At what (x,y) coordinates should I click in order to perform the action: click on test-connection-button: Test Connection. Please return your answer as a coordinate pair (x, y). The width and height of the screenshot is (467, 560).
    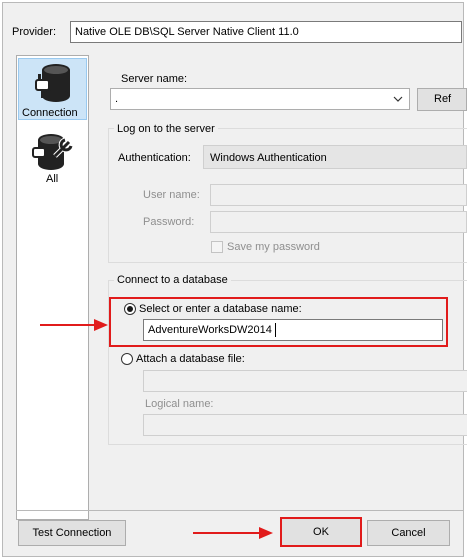
    Looking at the image, I should click on (72, 533).